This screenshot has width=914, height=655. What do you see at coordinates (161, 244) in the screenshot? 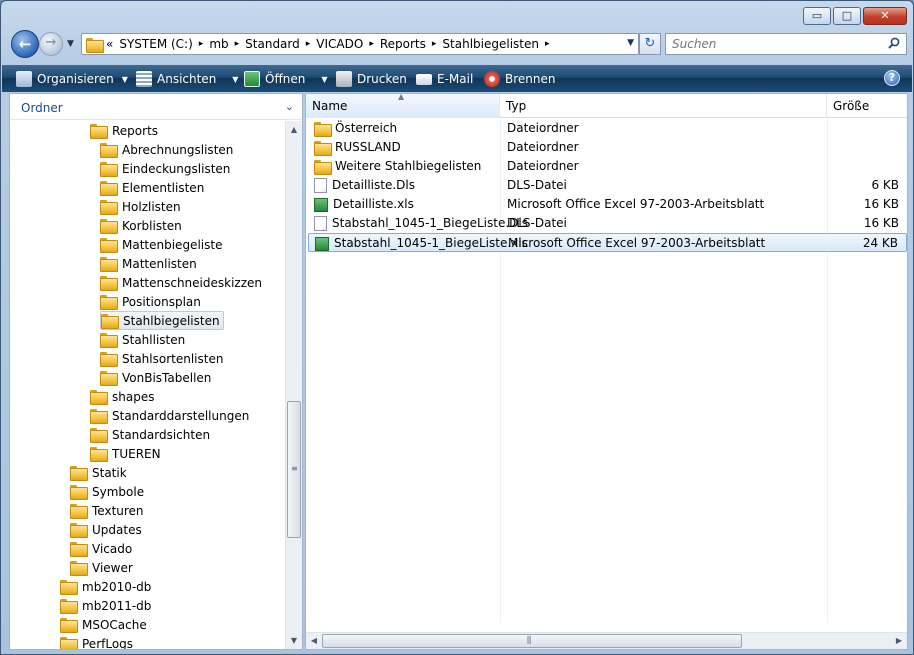
I see `tree-item: Mattenbiegeliste` at bounding box center [161, 244].